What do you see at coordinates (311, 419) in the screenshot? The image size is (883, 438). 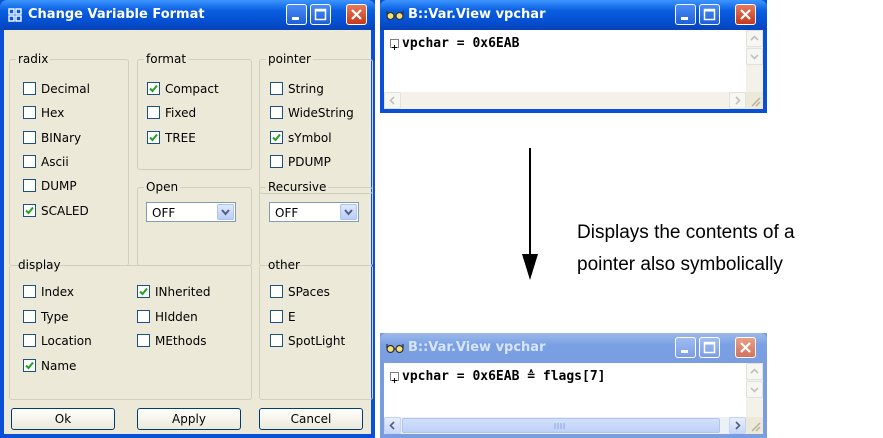 I see `cancel-button: Cancel` at bounding box center [311, 419].